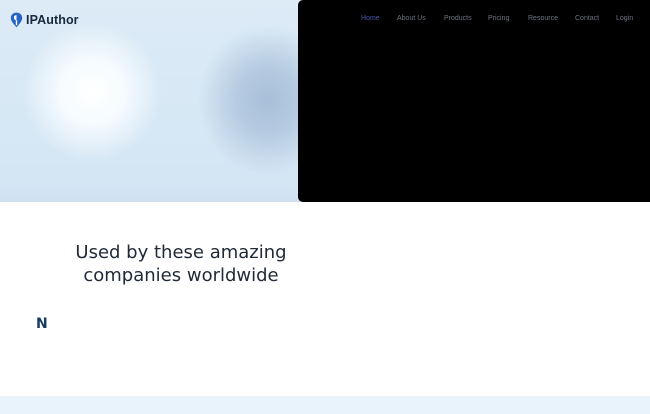  I want to click on nav-item-about-us: About Us, so click(411, 18).